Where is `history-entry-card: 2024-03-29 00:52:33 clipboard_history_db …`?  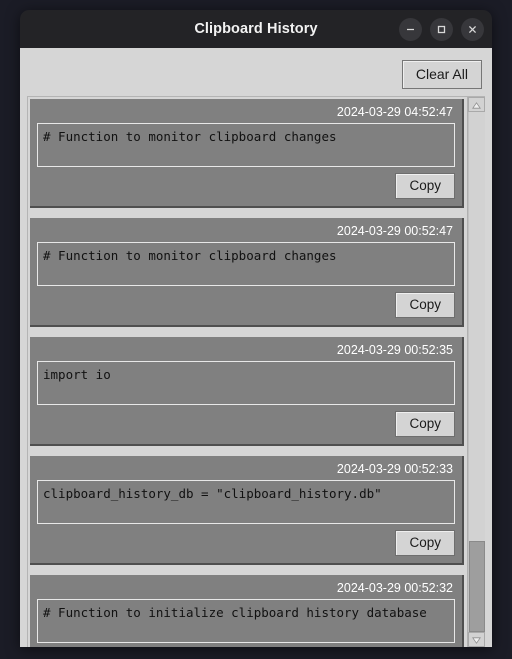
history-entry-card: 2024-03-29 00:52:33 clipboard_history_db … is located at coordinates (247, 510).